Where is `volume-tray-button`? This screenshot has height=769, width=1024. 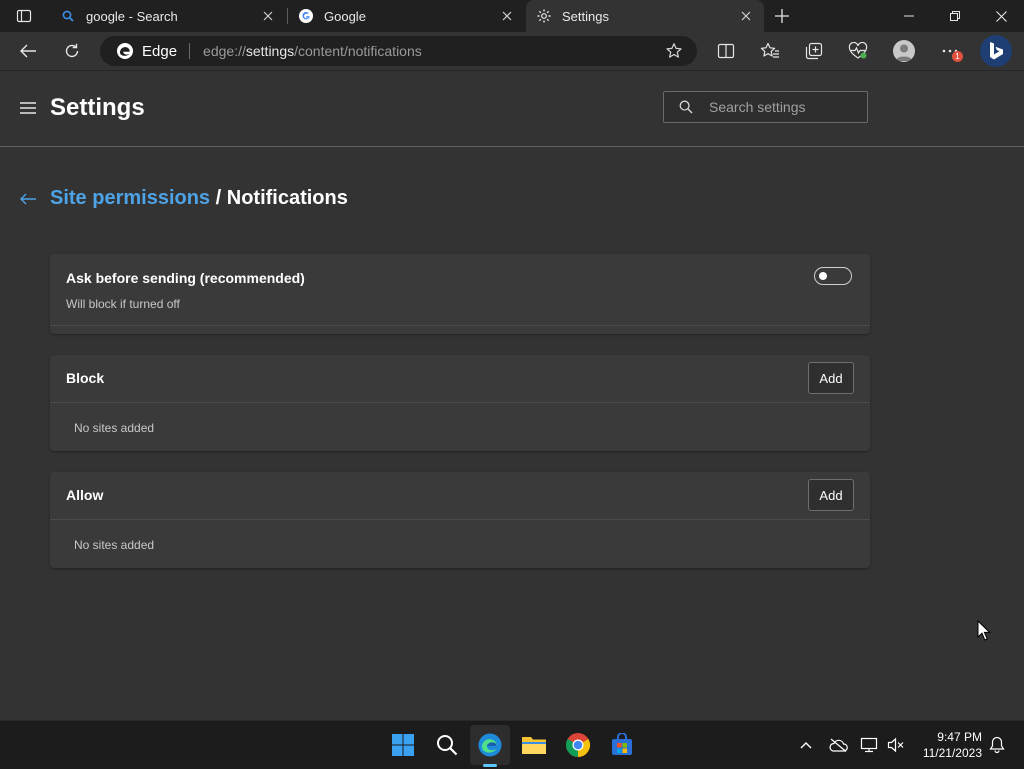
volume-tray-button is located at coordinates (896, 745).